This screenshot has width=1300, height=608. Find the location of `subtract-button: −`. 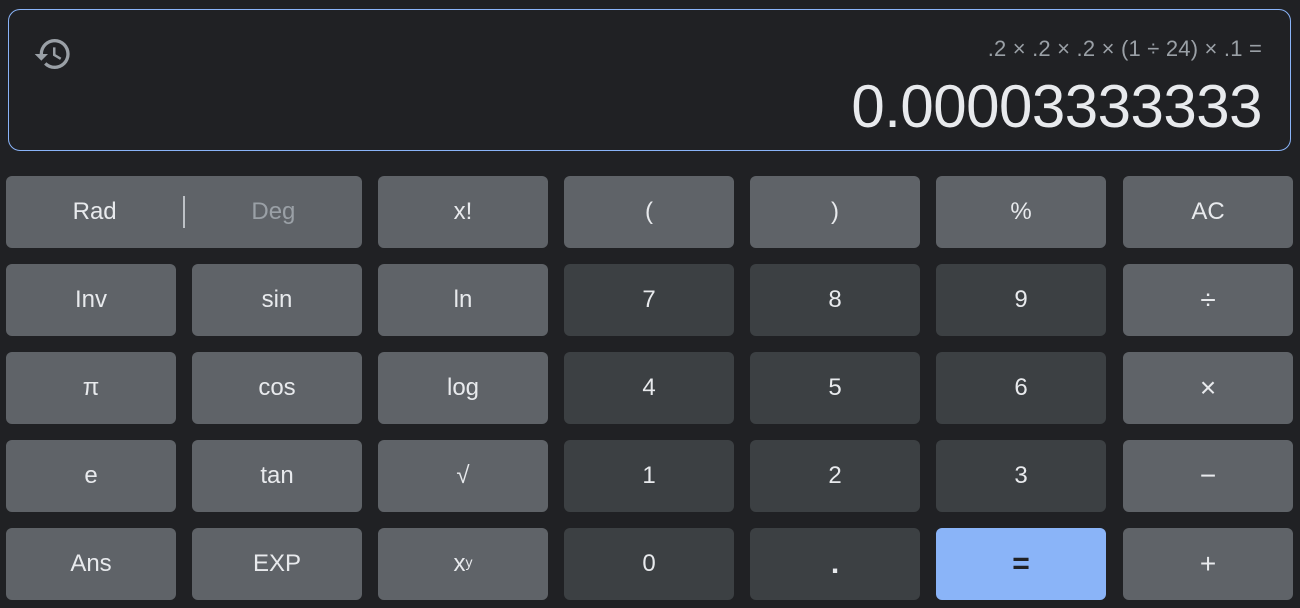

subtract-button: − is located at coordinates (1208, 476).